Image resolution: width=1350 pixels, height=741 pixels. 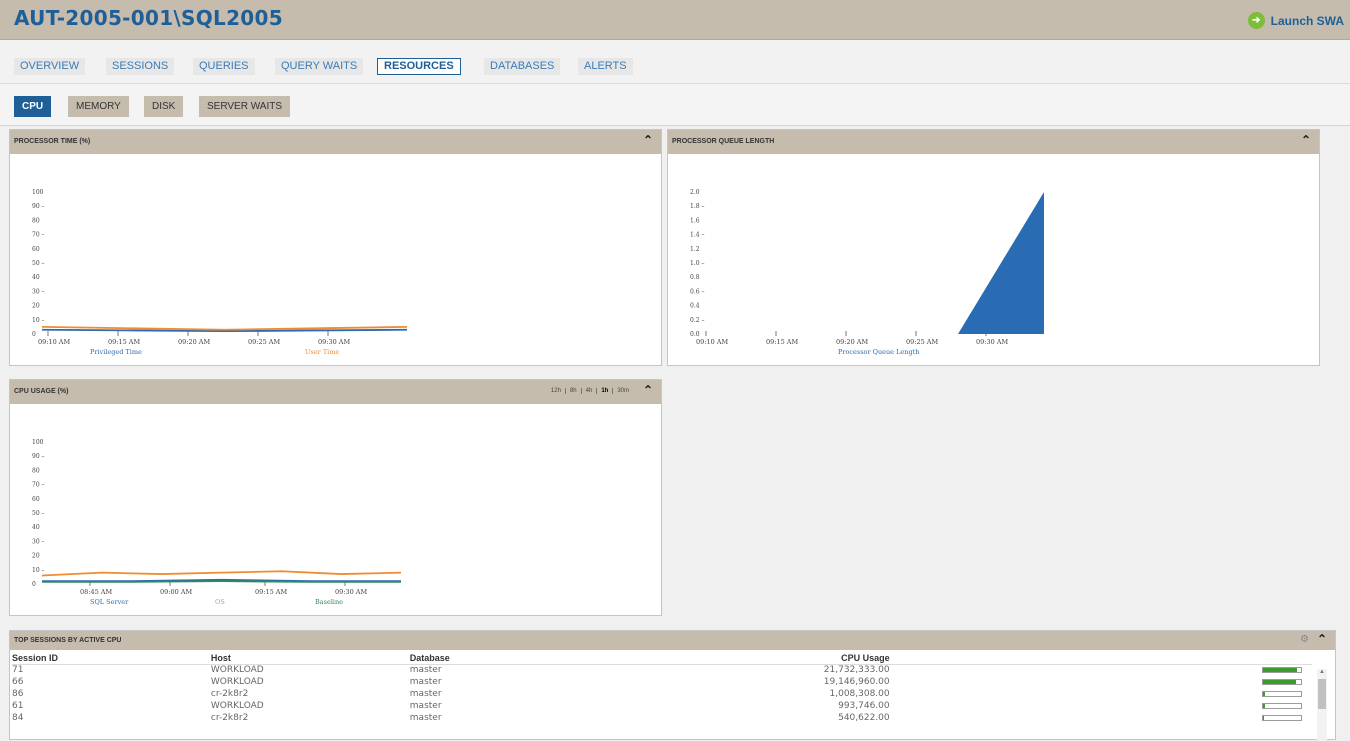 I want to click on y-tick-label: 1.6, so click(x=695, y=220).